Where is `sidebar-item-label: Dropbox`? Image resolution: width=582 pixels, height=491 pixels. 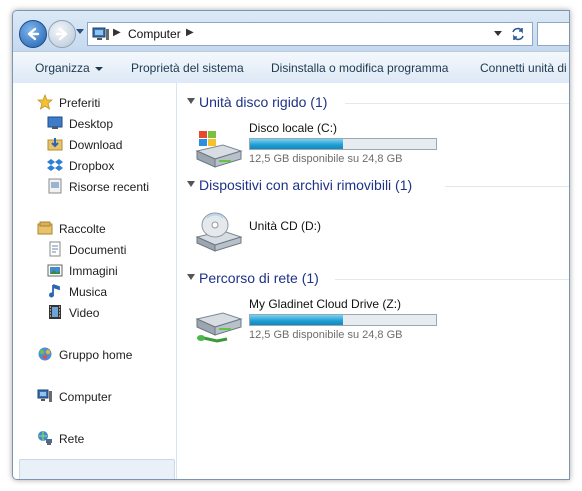
sidebar-item-label: Dropbox is located at coordinates (92, 166).